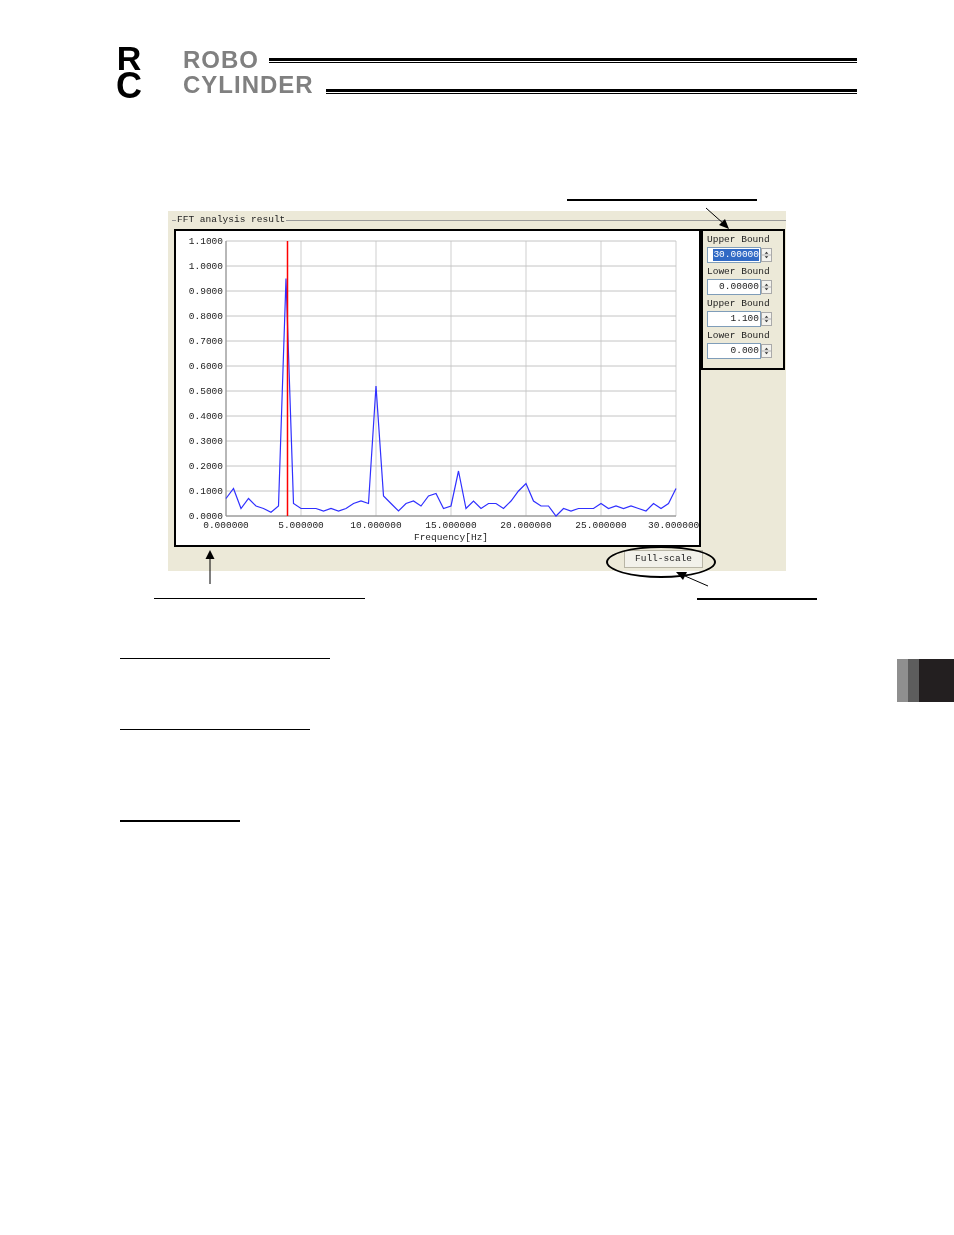 The width and height of the screenshot is (954, 1235). I want to click on axis-tick-label: 20.000000, so click(526, 525).